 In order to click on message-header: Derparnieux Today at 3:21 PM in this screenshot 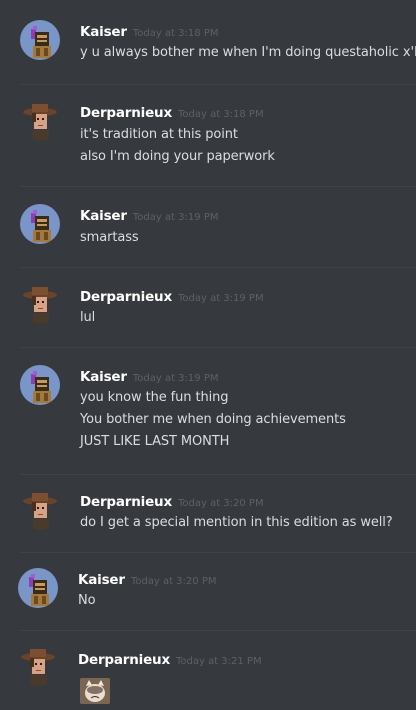, I will do `click(170, 660)`.